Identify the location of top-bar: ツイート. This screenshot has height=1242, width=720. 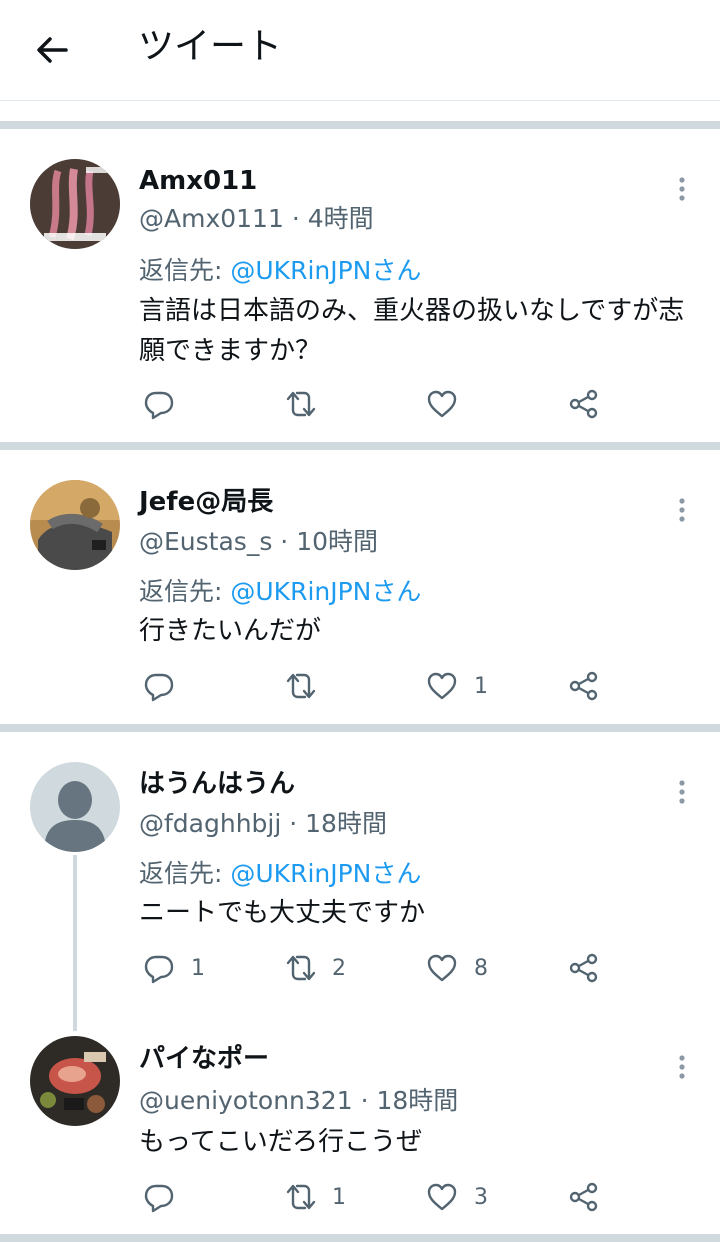
(360, 50).